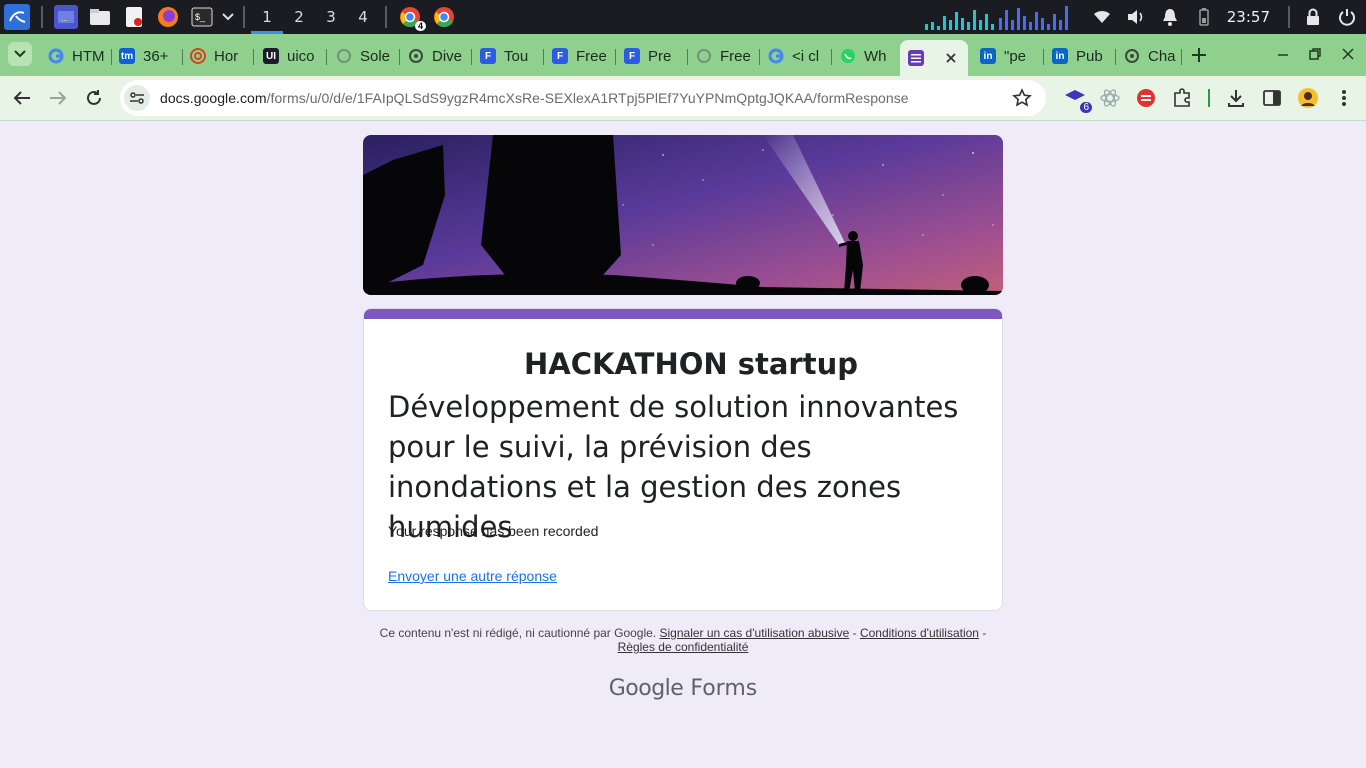 Image resolution: width=1366 pixels, height=768 pixels. I want to click on tab-whatsapp: Wh, so click(867, 56).